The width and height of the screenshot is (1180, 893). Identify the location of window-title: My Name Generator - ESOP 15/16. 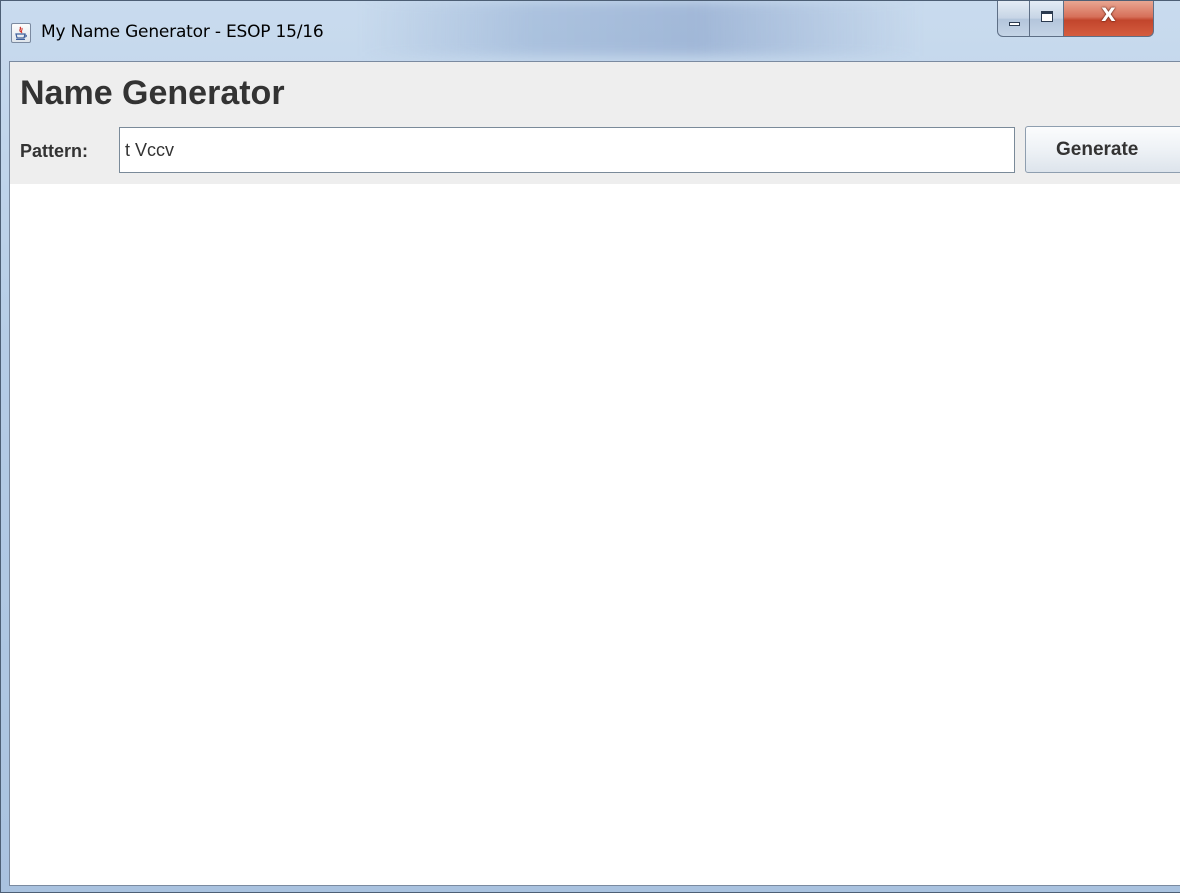
(182, 32).